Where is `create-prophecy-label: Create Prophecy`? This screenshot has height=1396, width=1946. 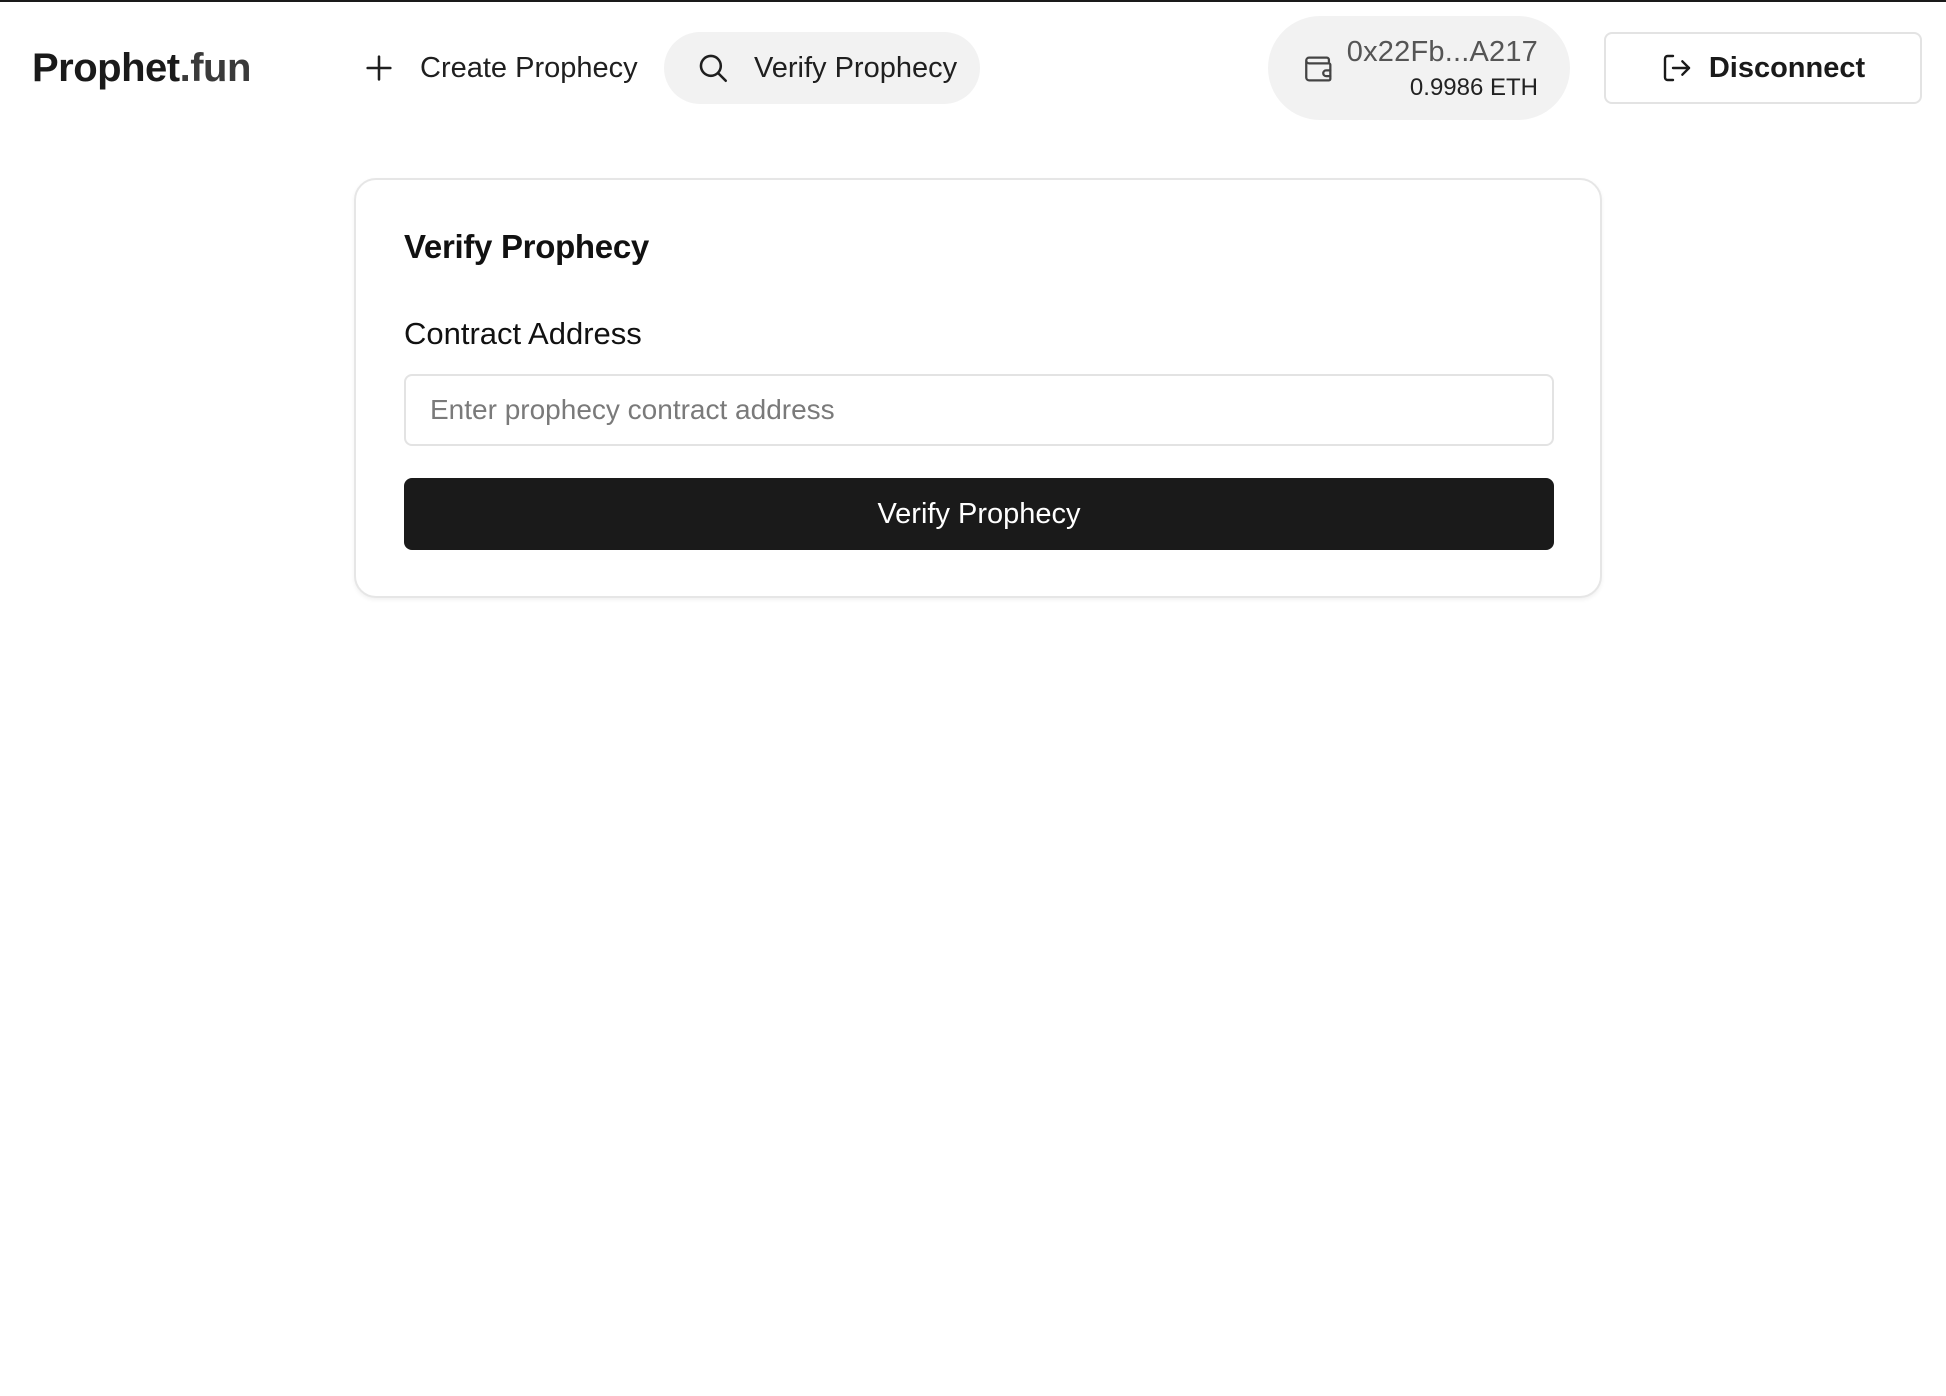
create-prophecy-label: Create Prophecy is located at coordinates (529, 67).